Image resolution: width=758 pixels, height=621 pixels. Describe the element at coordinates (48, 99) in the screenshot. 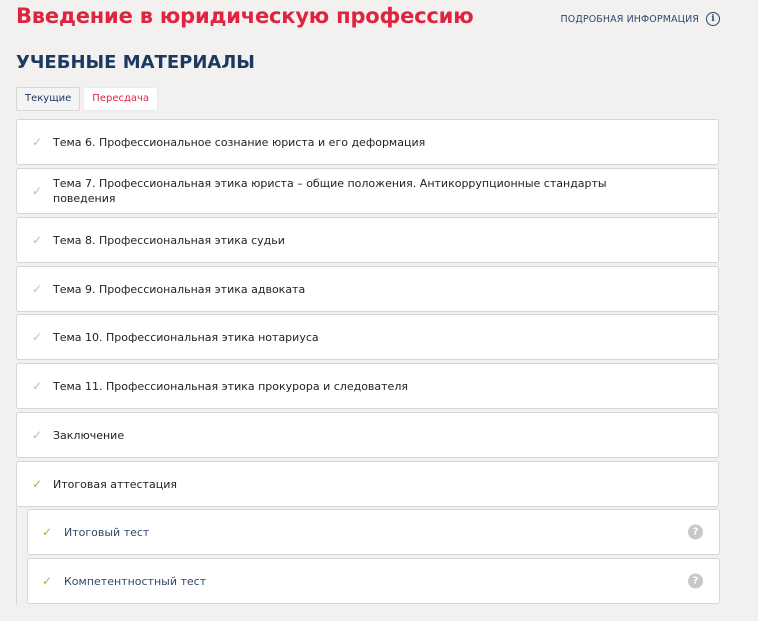

I see `tab-current: Текущие` at that location.